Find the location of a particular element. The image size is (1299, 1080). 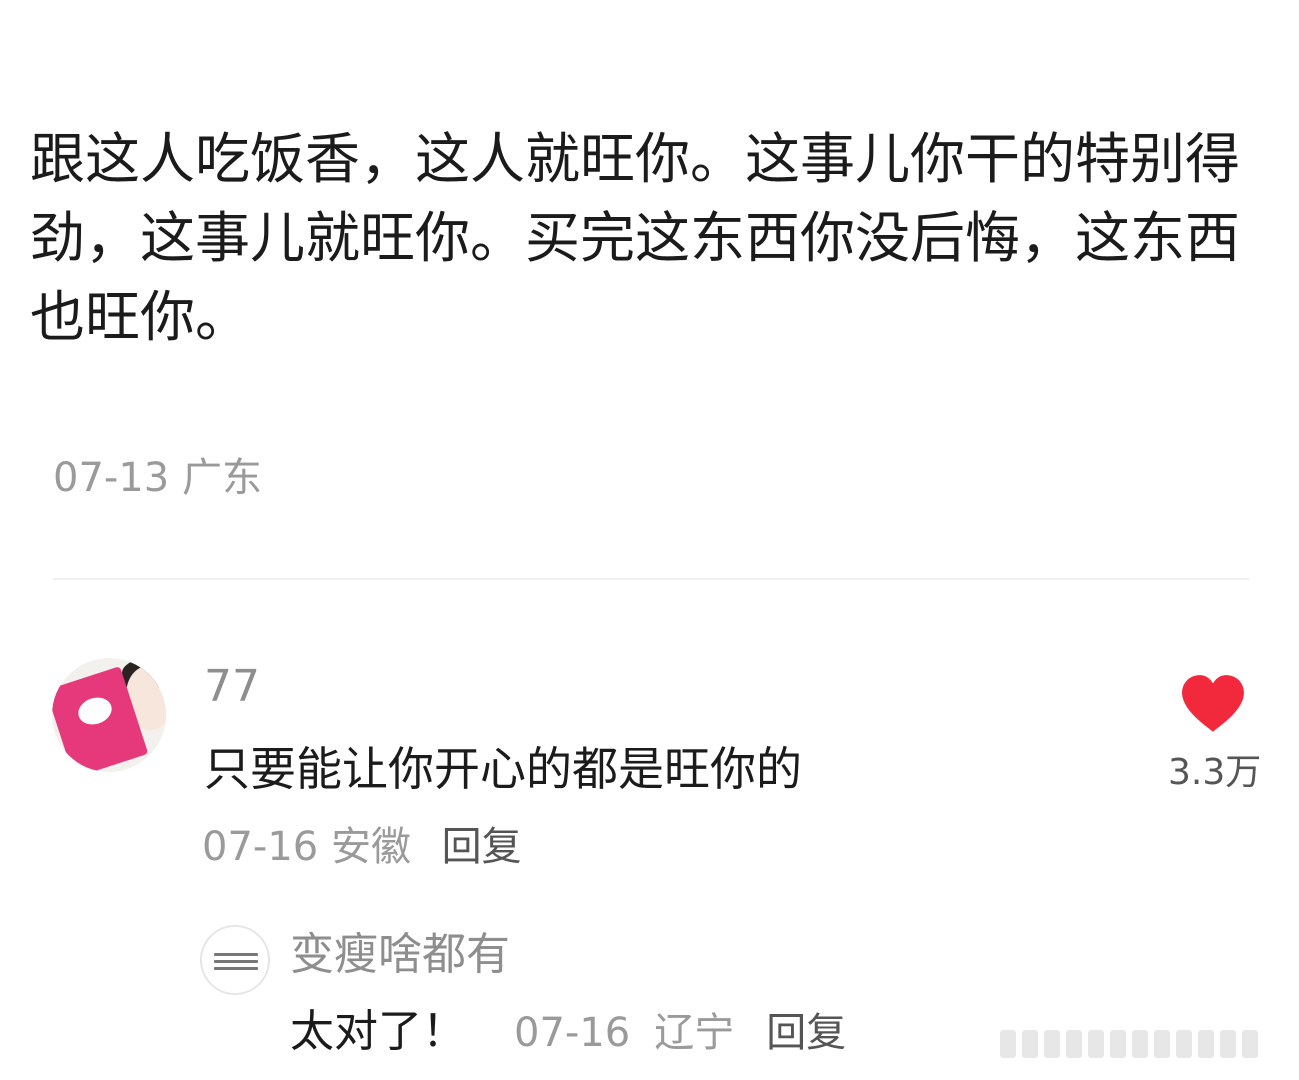

post-meta: 07-13 广东 is located at coordinates (157, 478).